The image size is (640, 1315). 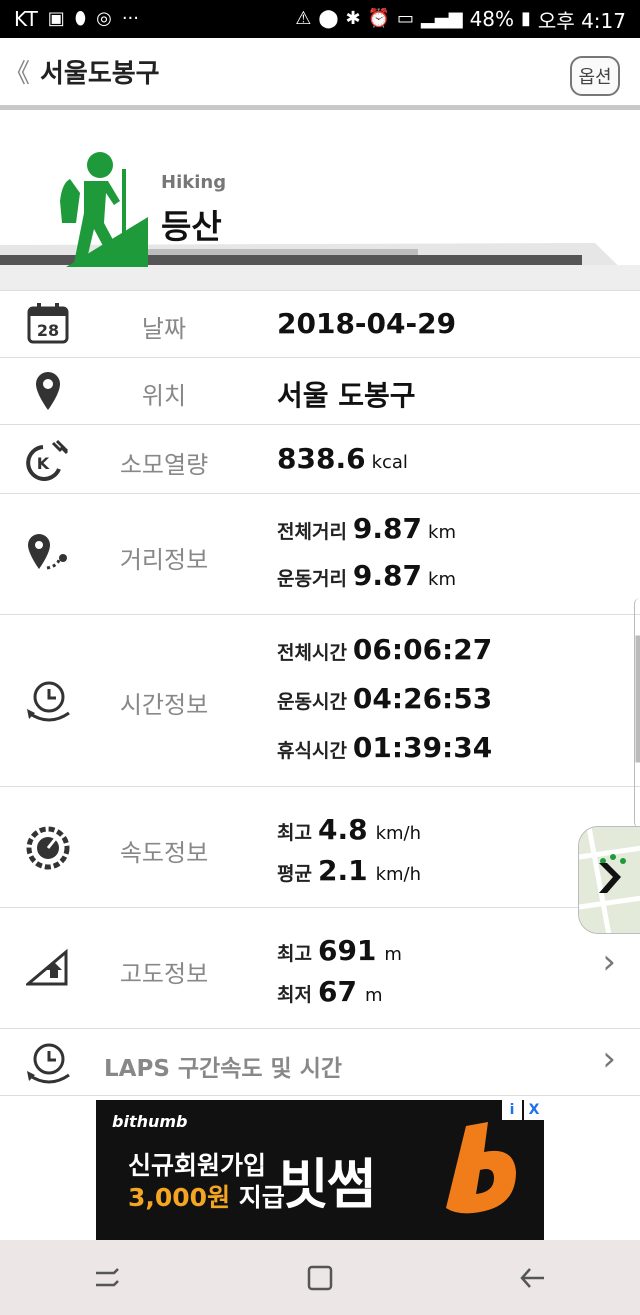 What do you see at coordinates (191, 226) in the screenshot?
I see `activity-name-kr: 등산` at bounding box center [191, 226].